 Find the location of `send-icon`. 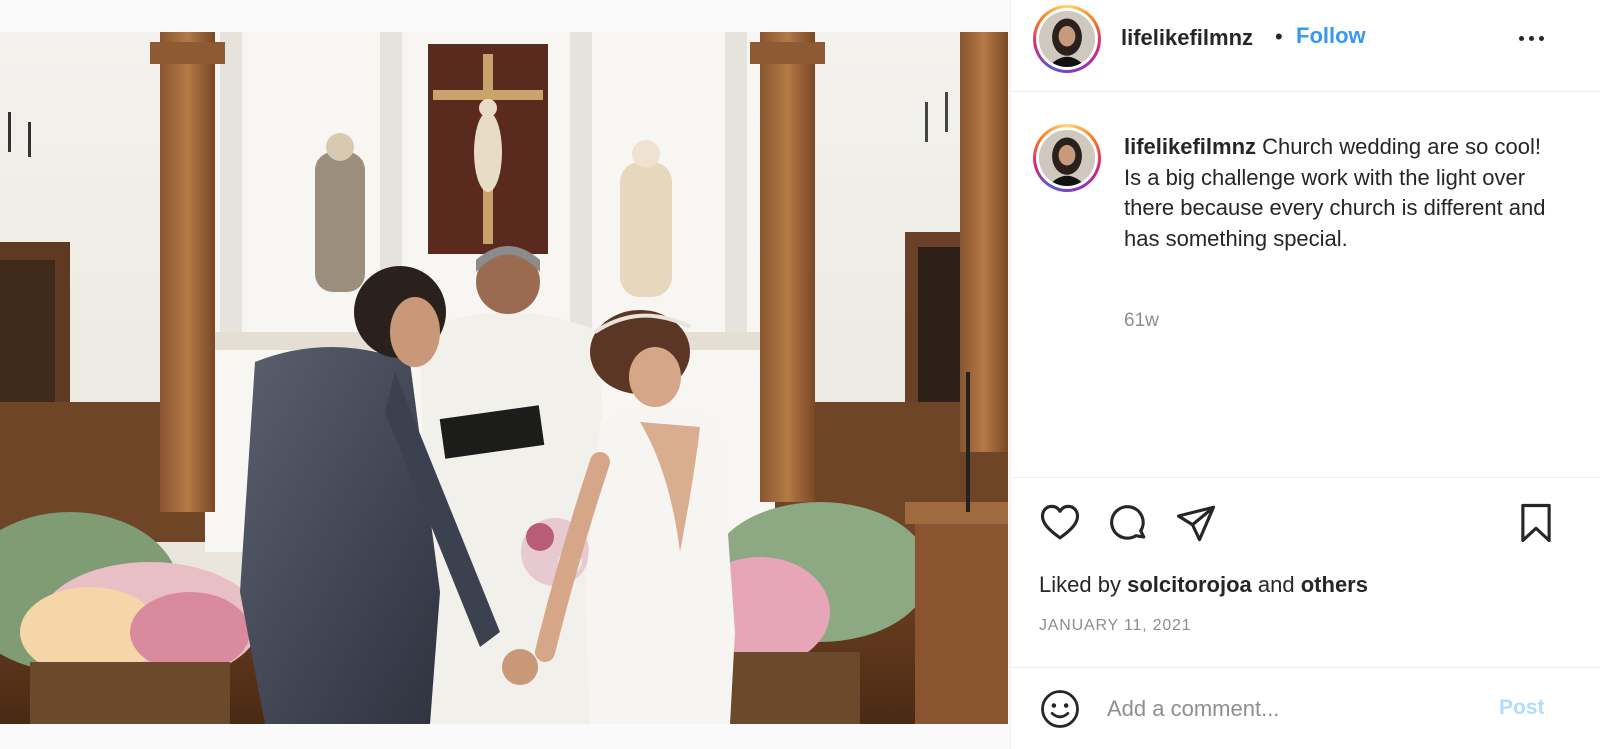

send-icon is located at coordinates (1196, 523).